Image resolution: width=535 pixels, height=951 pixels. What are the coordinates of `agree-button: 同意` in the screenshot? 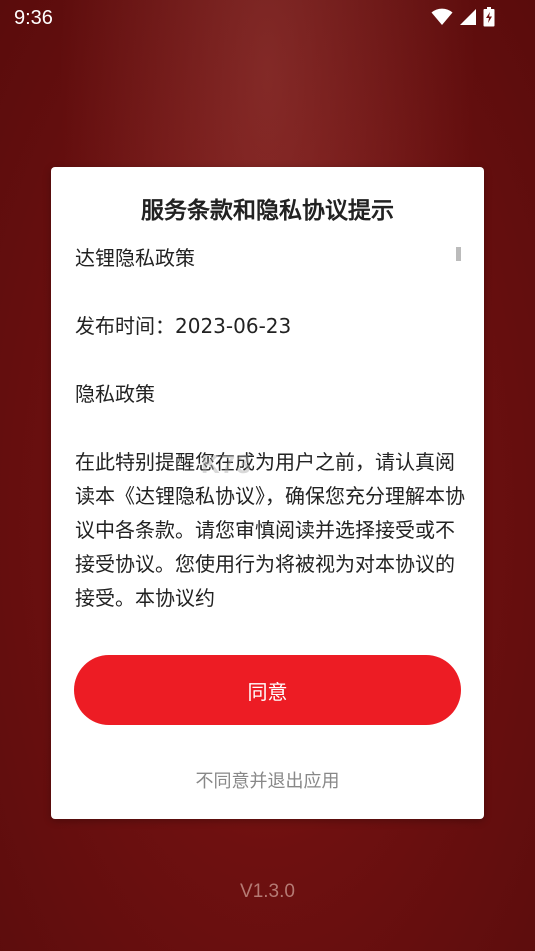 It's located at (267, 690).